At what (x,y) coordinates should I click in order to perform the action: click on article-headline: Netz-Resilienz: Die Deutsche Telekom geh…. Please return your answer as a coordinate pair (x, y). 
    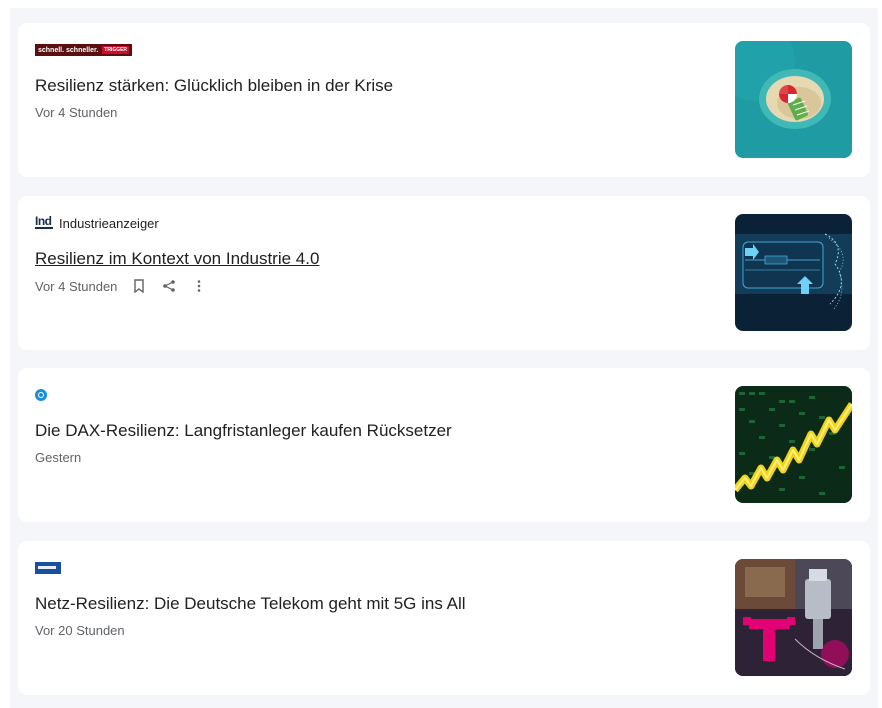
    Looking at the image, I should click on (365, 604).